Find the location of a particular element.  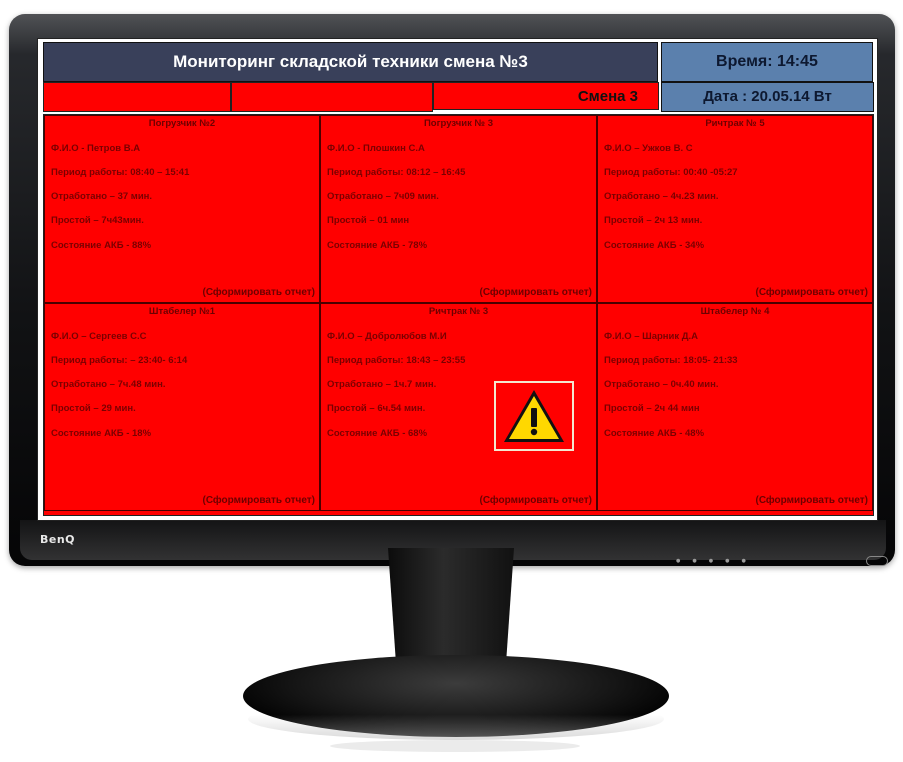

equipment-name: Погрузчик № 3 is located at coordinates (458, 123).